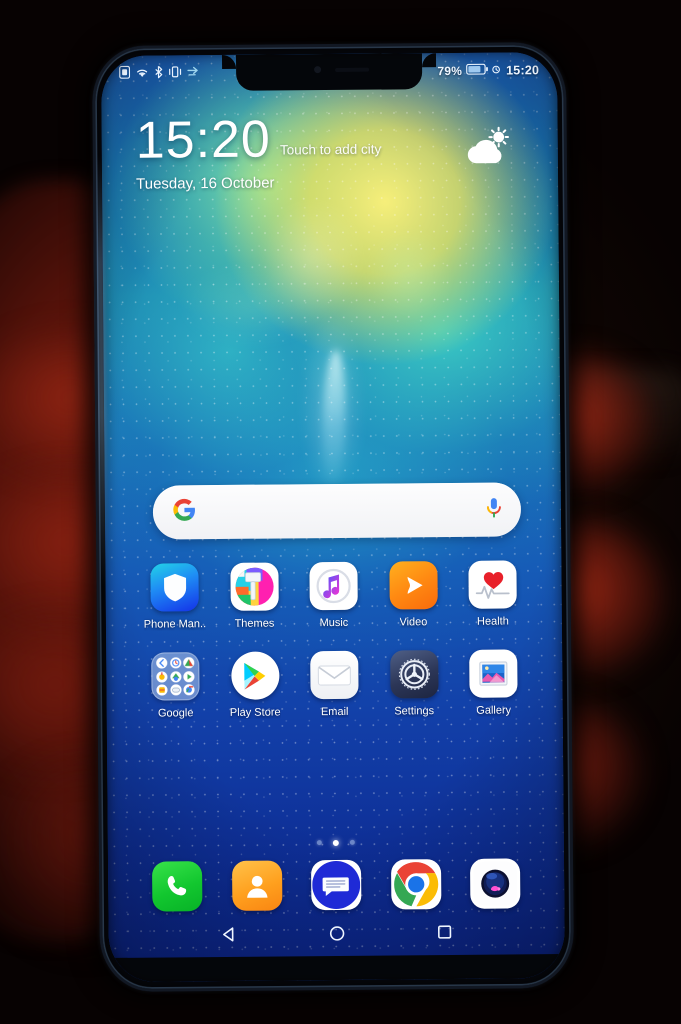  I want to click on app-label: Themes, so click(254, 623).